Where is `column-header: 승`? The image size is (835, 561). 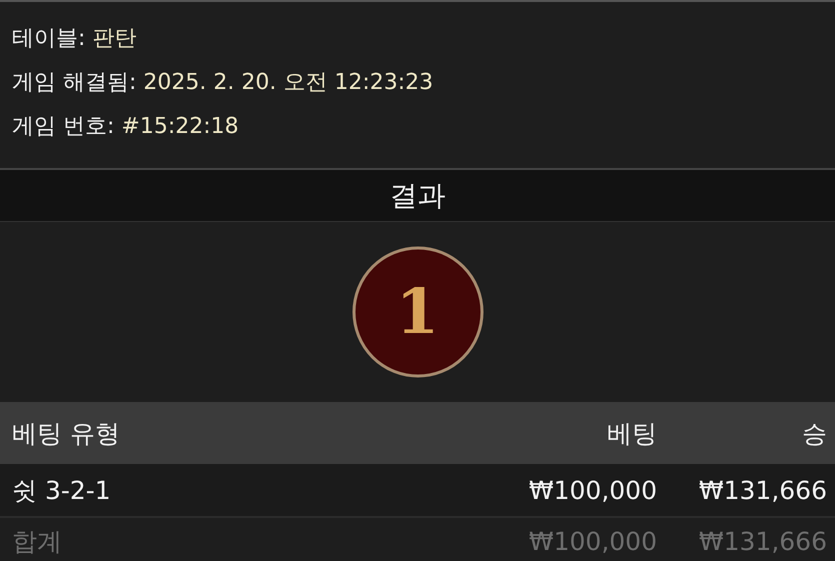
column-header: 승 is located at coordinates (814, 434).